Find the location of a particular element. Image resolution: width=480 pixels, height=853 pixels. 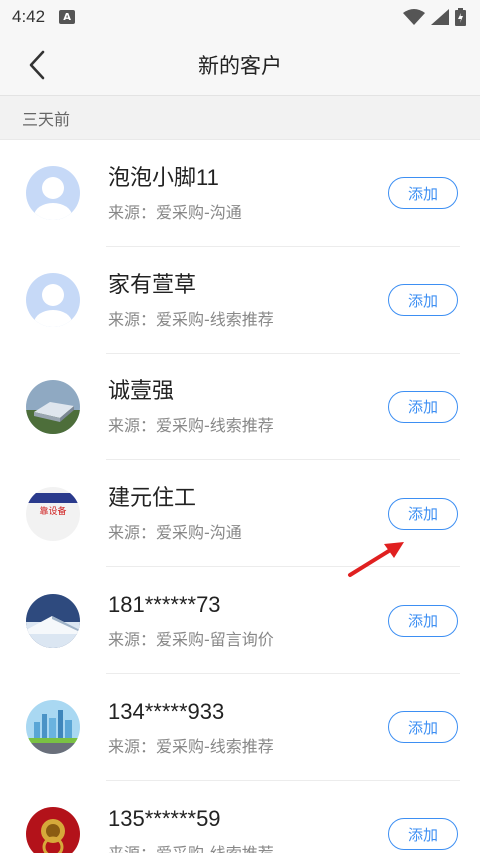

building-photo-avatar is located at coordinates (53, 406).